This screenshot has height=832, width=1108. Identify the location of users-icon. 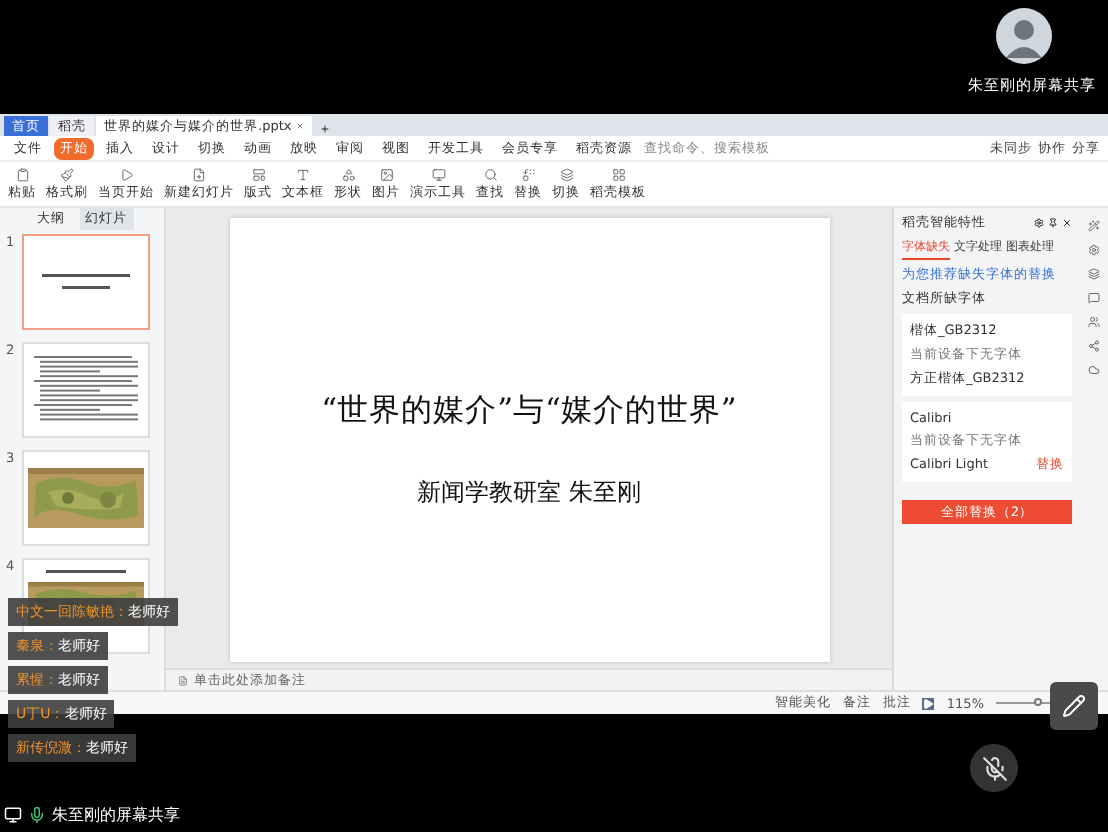
(1094, 322).